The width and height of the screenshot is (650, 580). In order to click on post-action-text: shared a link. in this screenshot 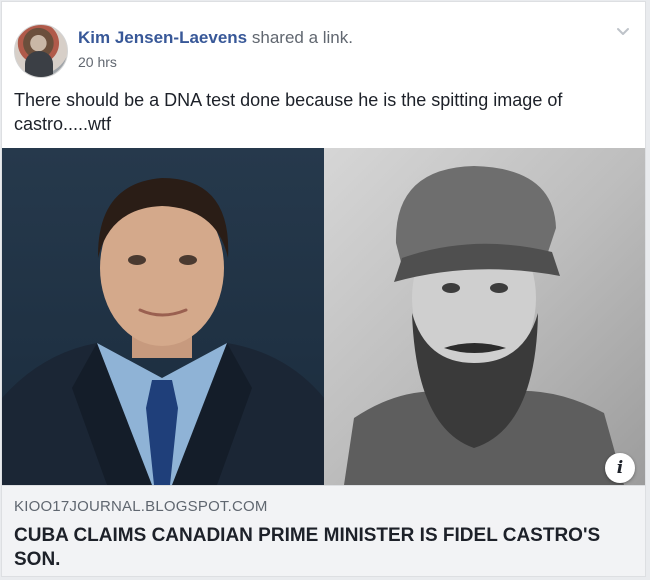, I will do `click(302, 37)`.